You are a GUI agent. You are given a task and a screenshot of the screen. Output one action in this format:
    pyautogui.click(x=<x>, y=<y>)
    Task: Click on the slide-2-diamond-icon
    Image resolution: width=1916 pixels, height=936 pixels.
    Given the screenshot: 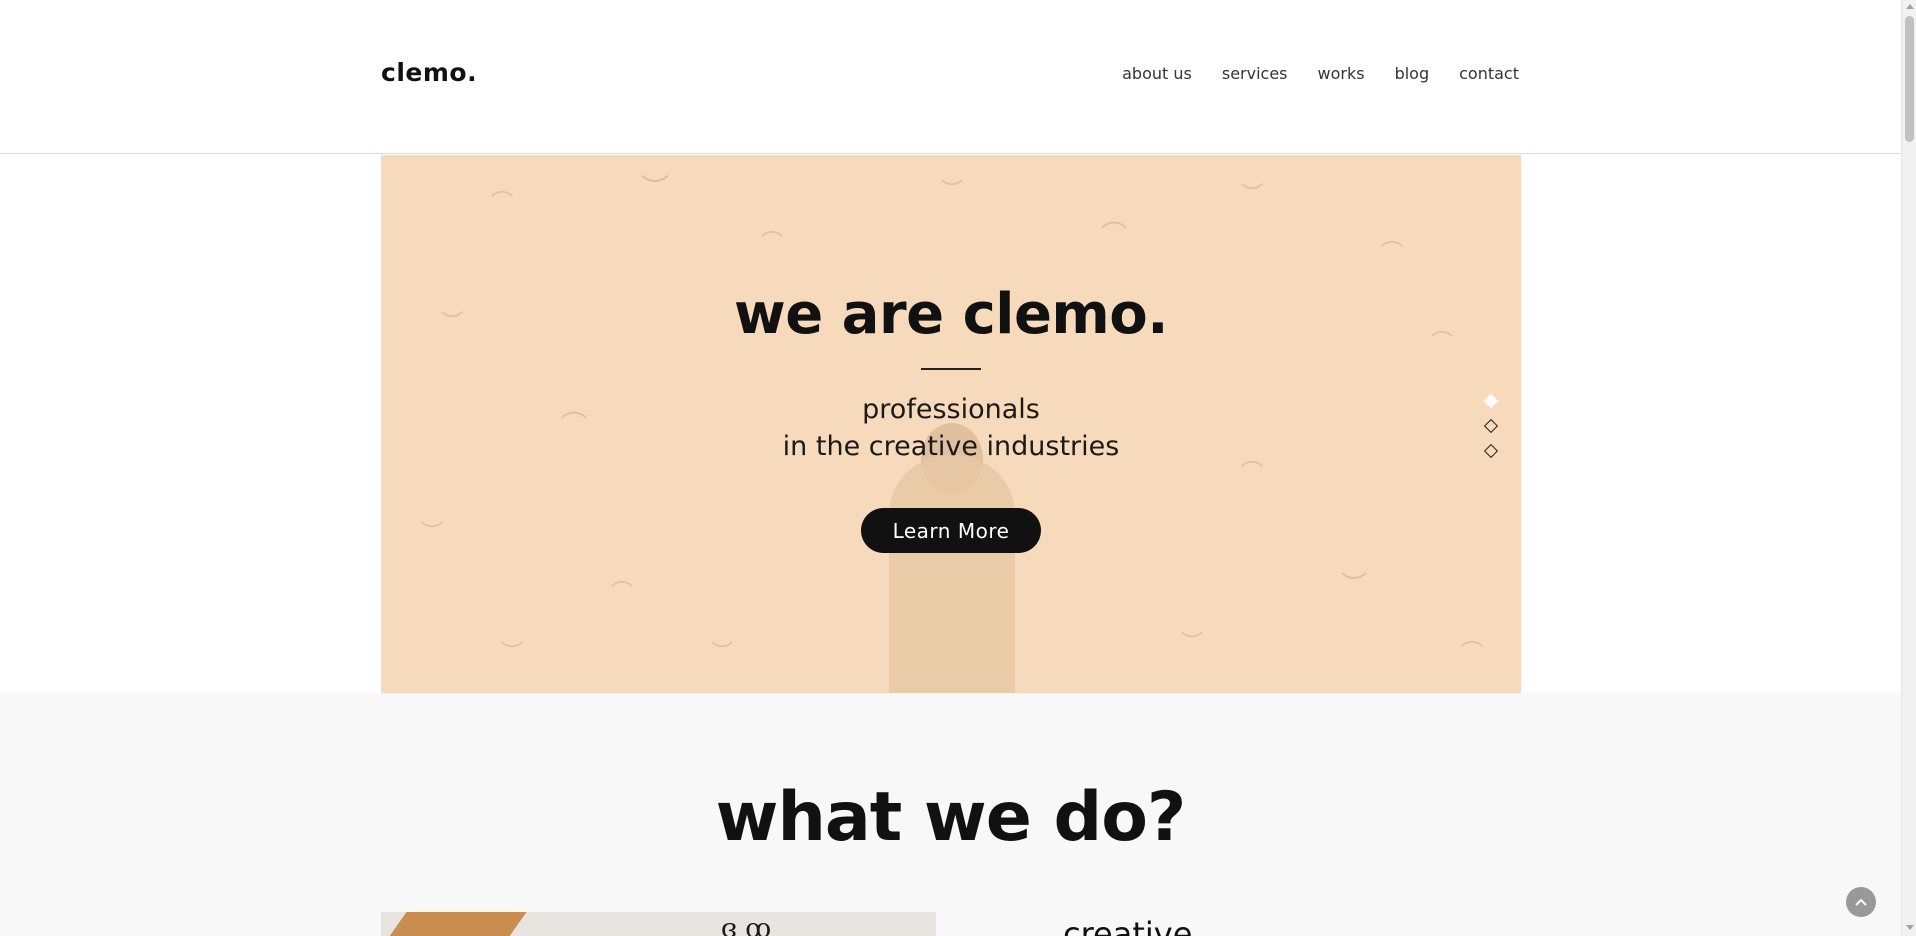 What is the action you would take?
    pyautogui.click(x=1491, y=426)
    